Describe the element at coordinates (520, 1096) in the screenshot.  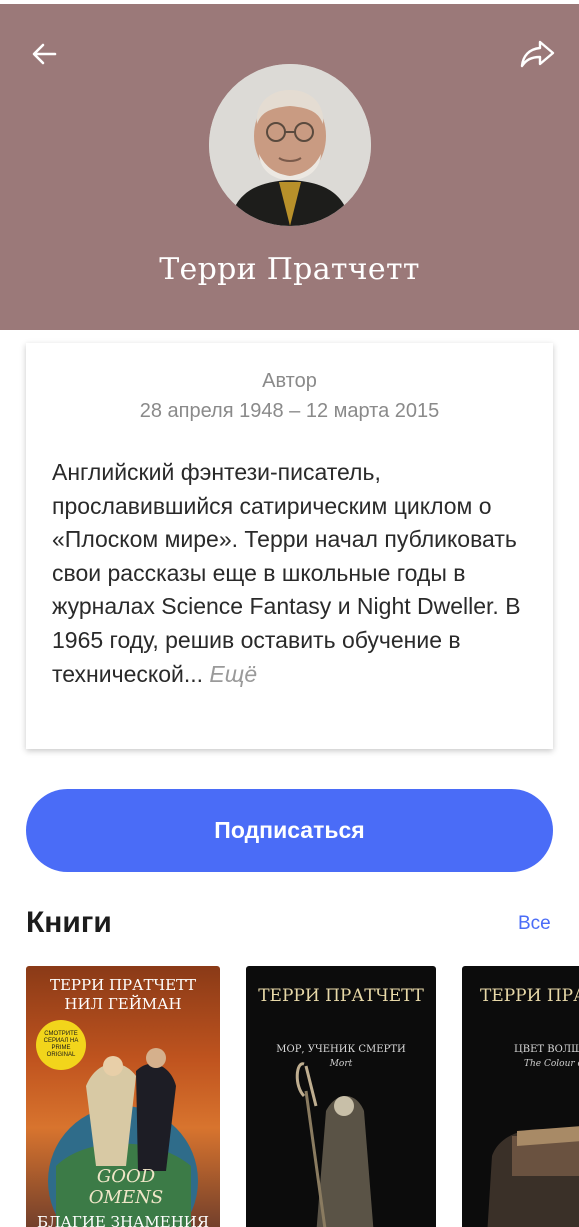
I see `book-card-colour-of-magic: ТЕРРИ ПРА ЦВЕТ ВОЛШ The Colour of` at that location.